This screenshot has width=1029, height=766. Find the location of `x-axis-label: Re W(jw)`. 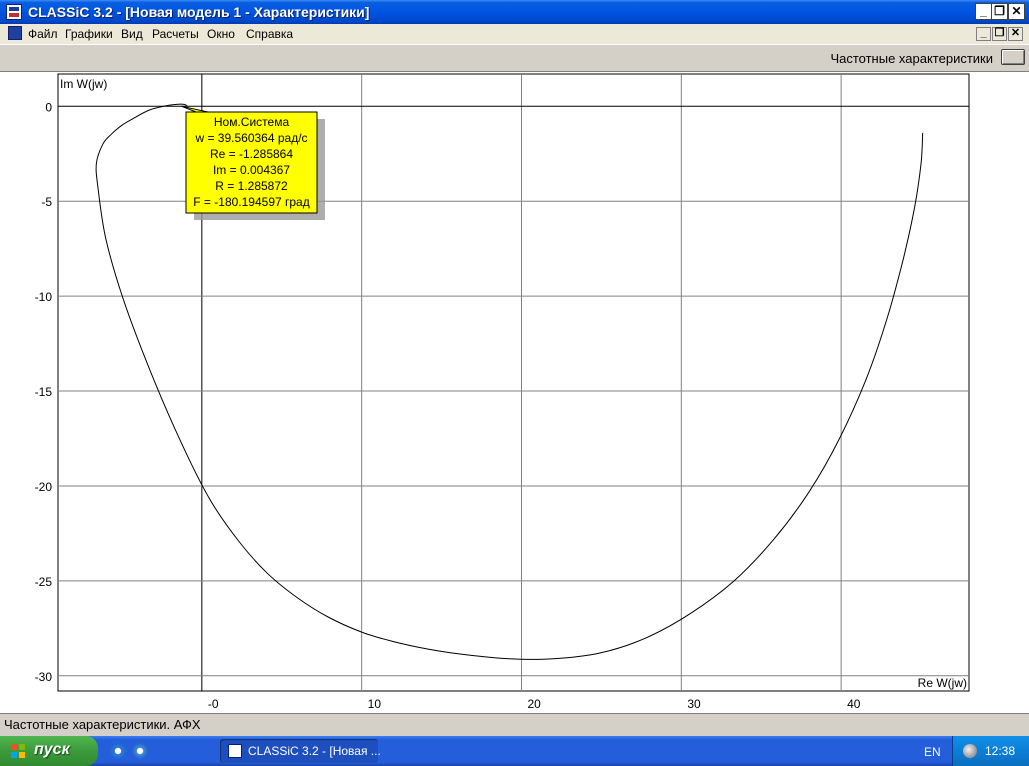

x-axis-label: Re W(jw) is located at coordinates (942, 683).